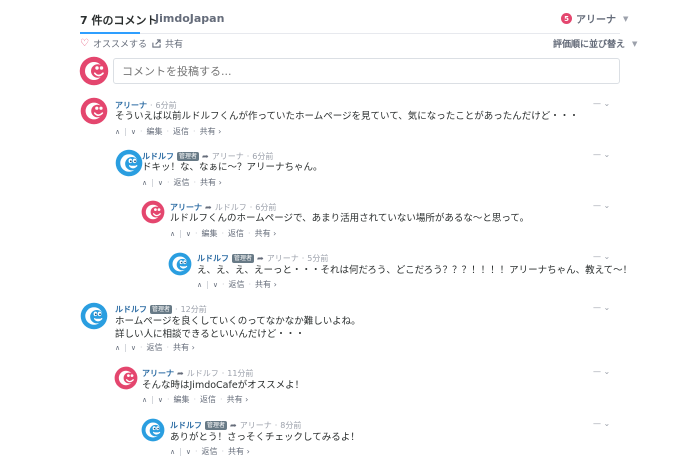 The width and height of the screenshot is (700, 465). I want to click on active-tab-indicator, so click(110, 33).